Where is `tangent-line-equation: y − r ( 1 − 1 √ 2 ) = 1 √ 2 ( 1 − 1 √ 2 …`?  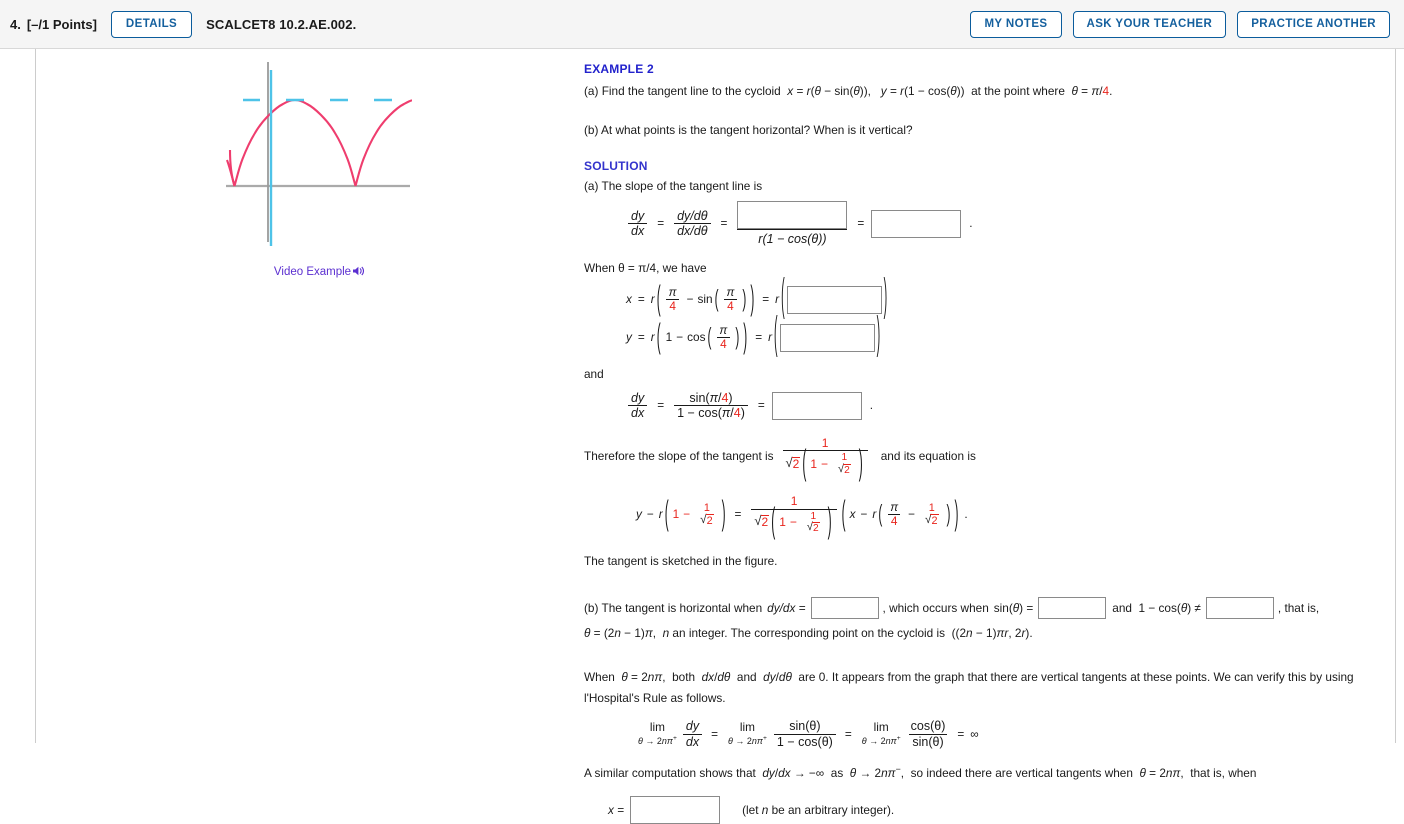
tangent-line-equation: y − r ( 1 − 1 √ 2 ) = 1 √ 2 ( 1 − 1 √ 2 … is located at coordinates (1010, 516).